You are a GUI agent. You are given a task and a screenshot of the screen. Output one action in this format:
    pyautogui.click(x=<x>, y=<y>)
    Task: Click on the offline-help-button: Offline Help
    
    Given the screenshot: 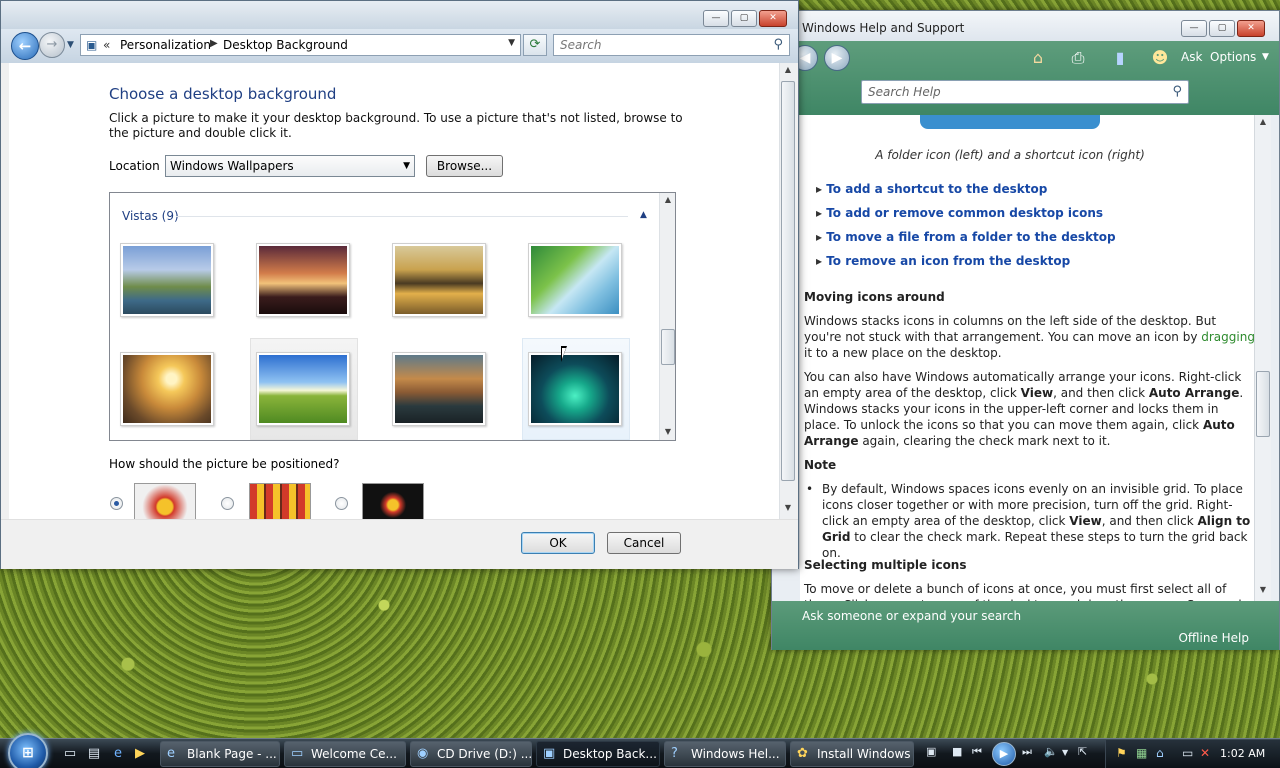 What is the action you would take?
    pyautogui.click(x=1213, y=638)
    